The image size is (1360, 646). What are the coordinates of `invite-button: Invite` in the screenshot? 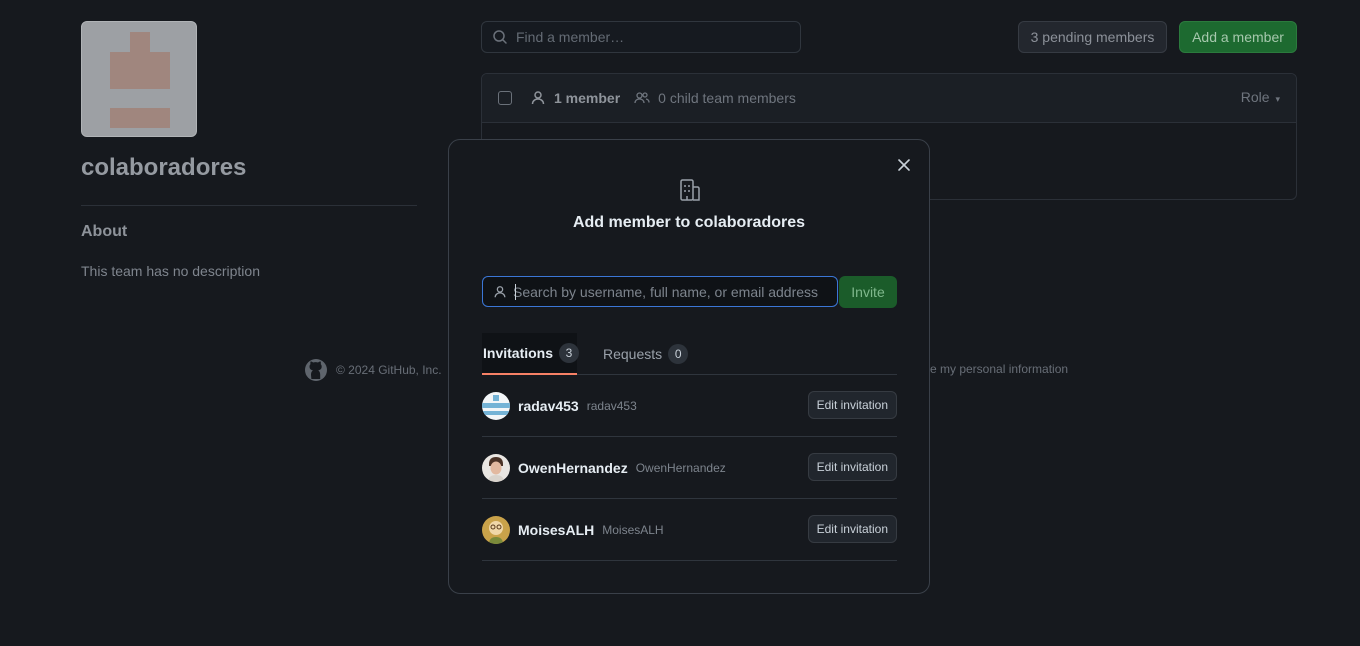 It's located at (868, 292).